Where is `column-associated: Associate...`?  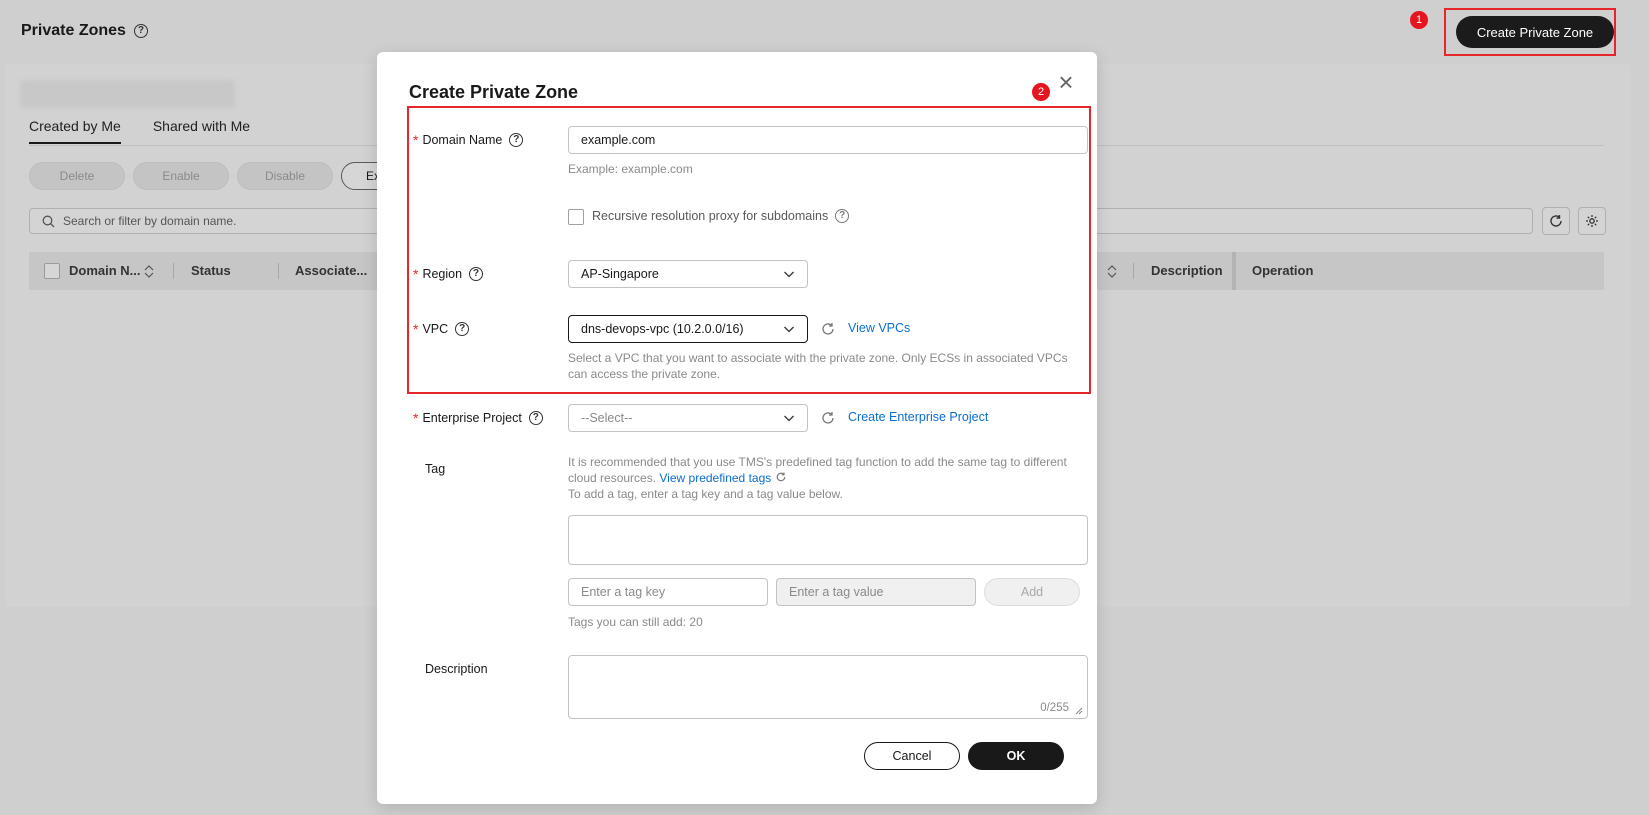 column-associated: Associate... is located at coordinates (331, 270).